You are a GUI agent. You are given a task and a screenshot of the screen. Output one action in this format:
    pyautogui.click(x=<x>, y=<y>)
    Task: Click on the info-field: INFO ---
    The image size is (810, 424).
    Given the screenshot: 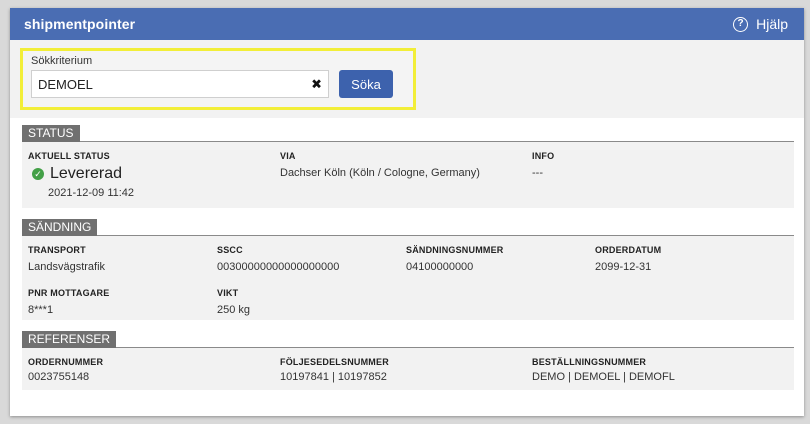 What is the action you would take?
    pyautogui.click(x=660, y=177)
    